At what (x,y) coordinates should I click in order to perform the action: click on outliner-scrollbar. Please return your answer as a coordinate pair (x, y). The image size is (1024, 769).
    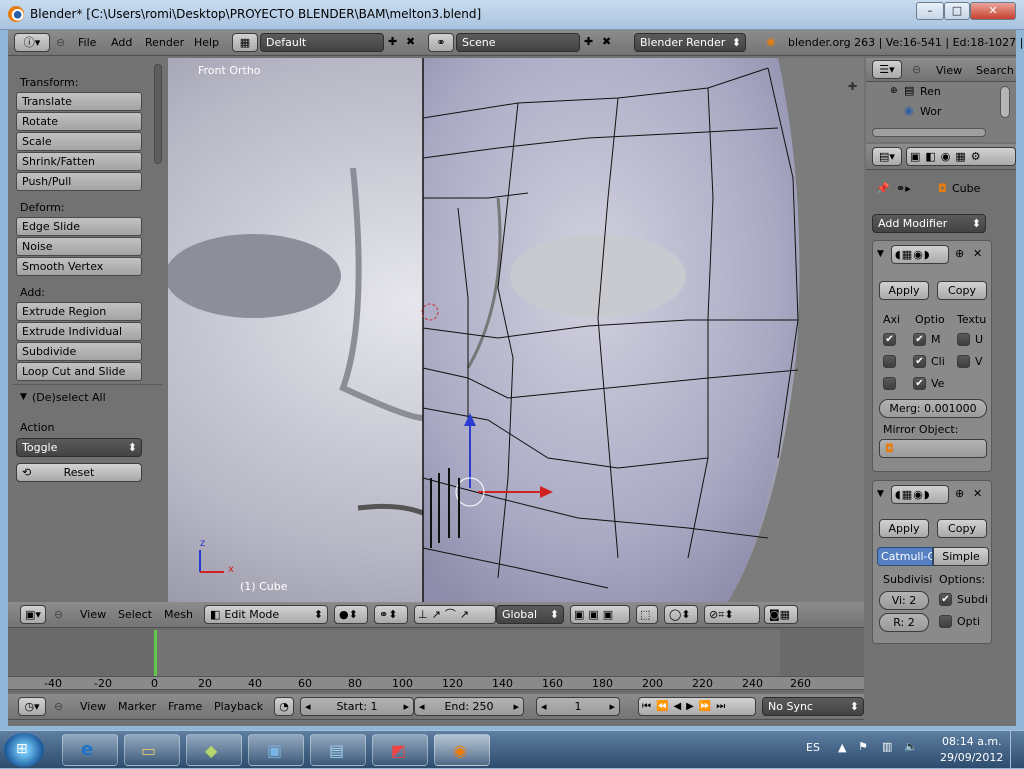
    Looking at the image, I should click on (1005, 102).